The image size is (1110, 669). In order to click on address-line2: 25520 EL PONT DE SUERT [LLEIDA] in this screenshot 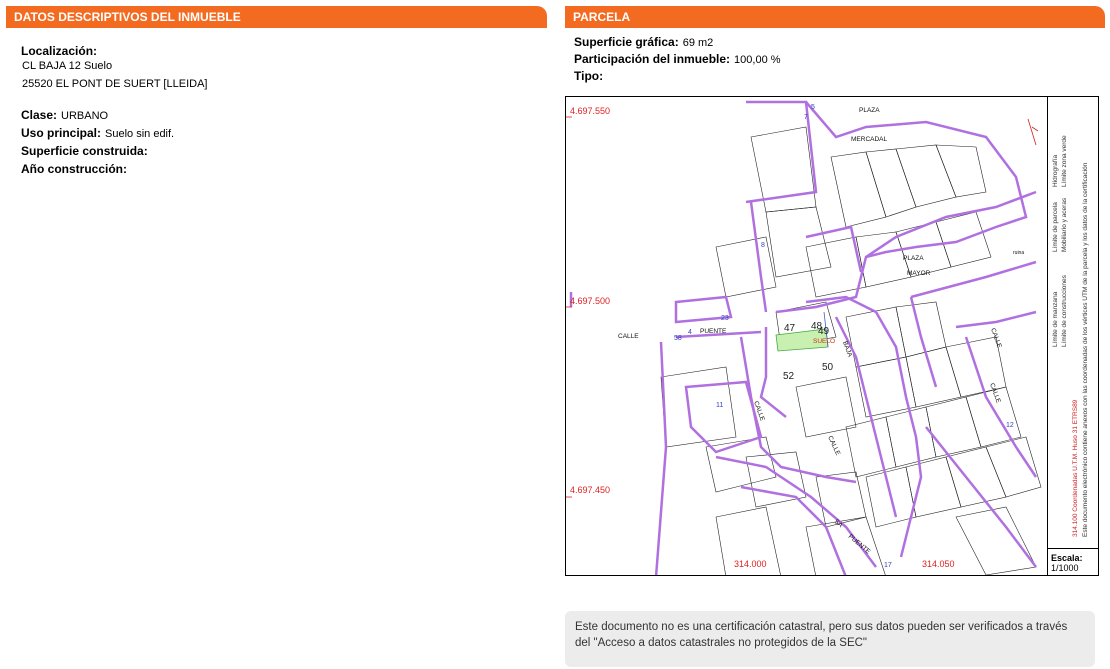, I will do `click(115, 84)`.